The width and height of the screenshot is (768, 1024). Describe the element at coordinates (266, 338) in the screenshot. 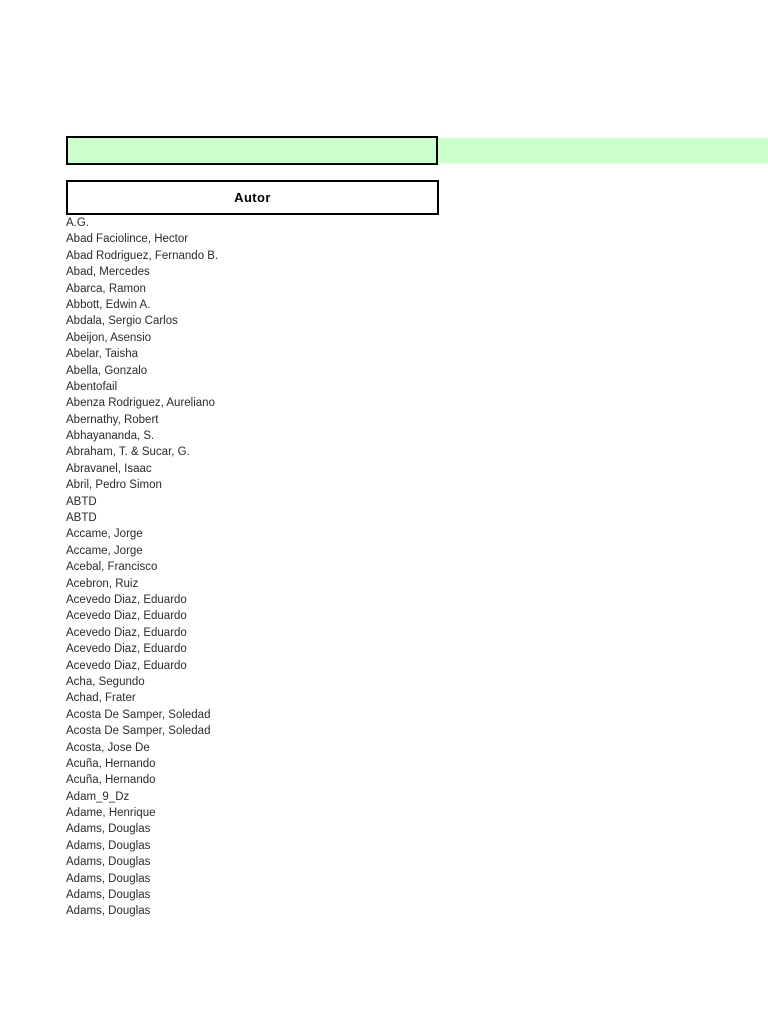

I see `table-row: Abeijon, Asensio` at that location.